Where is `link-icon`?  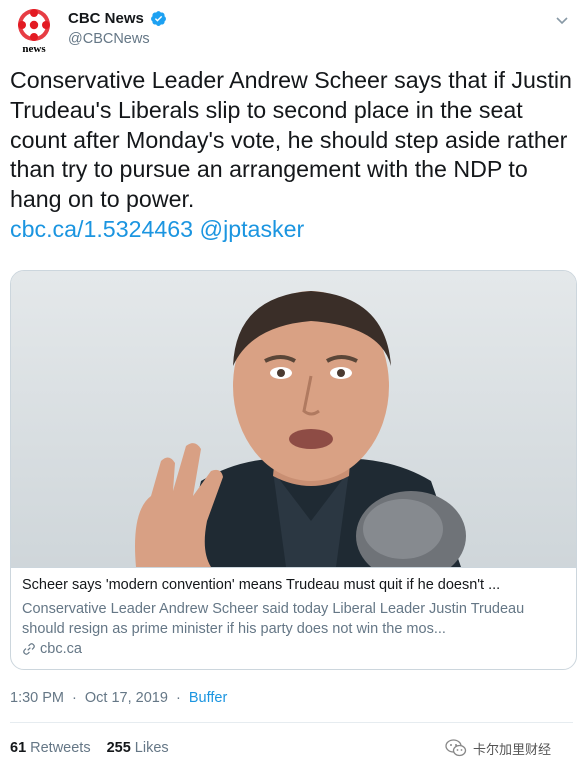 link-icon is located at coordinates (29, 649).